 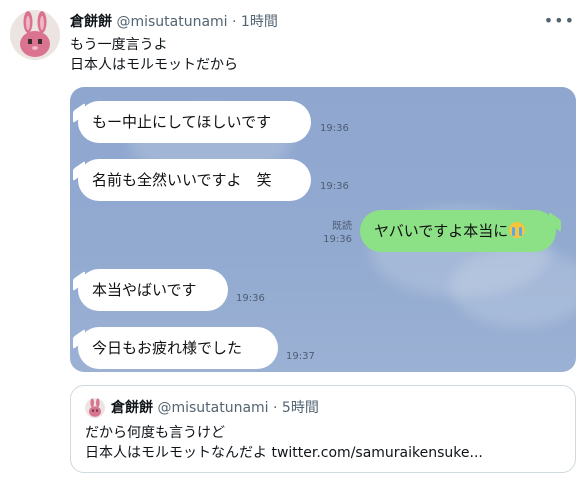 I want to click on chat-bubble-sent: ヤバいですよ本当に, so click(x=458, y=231).